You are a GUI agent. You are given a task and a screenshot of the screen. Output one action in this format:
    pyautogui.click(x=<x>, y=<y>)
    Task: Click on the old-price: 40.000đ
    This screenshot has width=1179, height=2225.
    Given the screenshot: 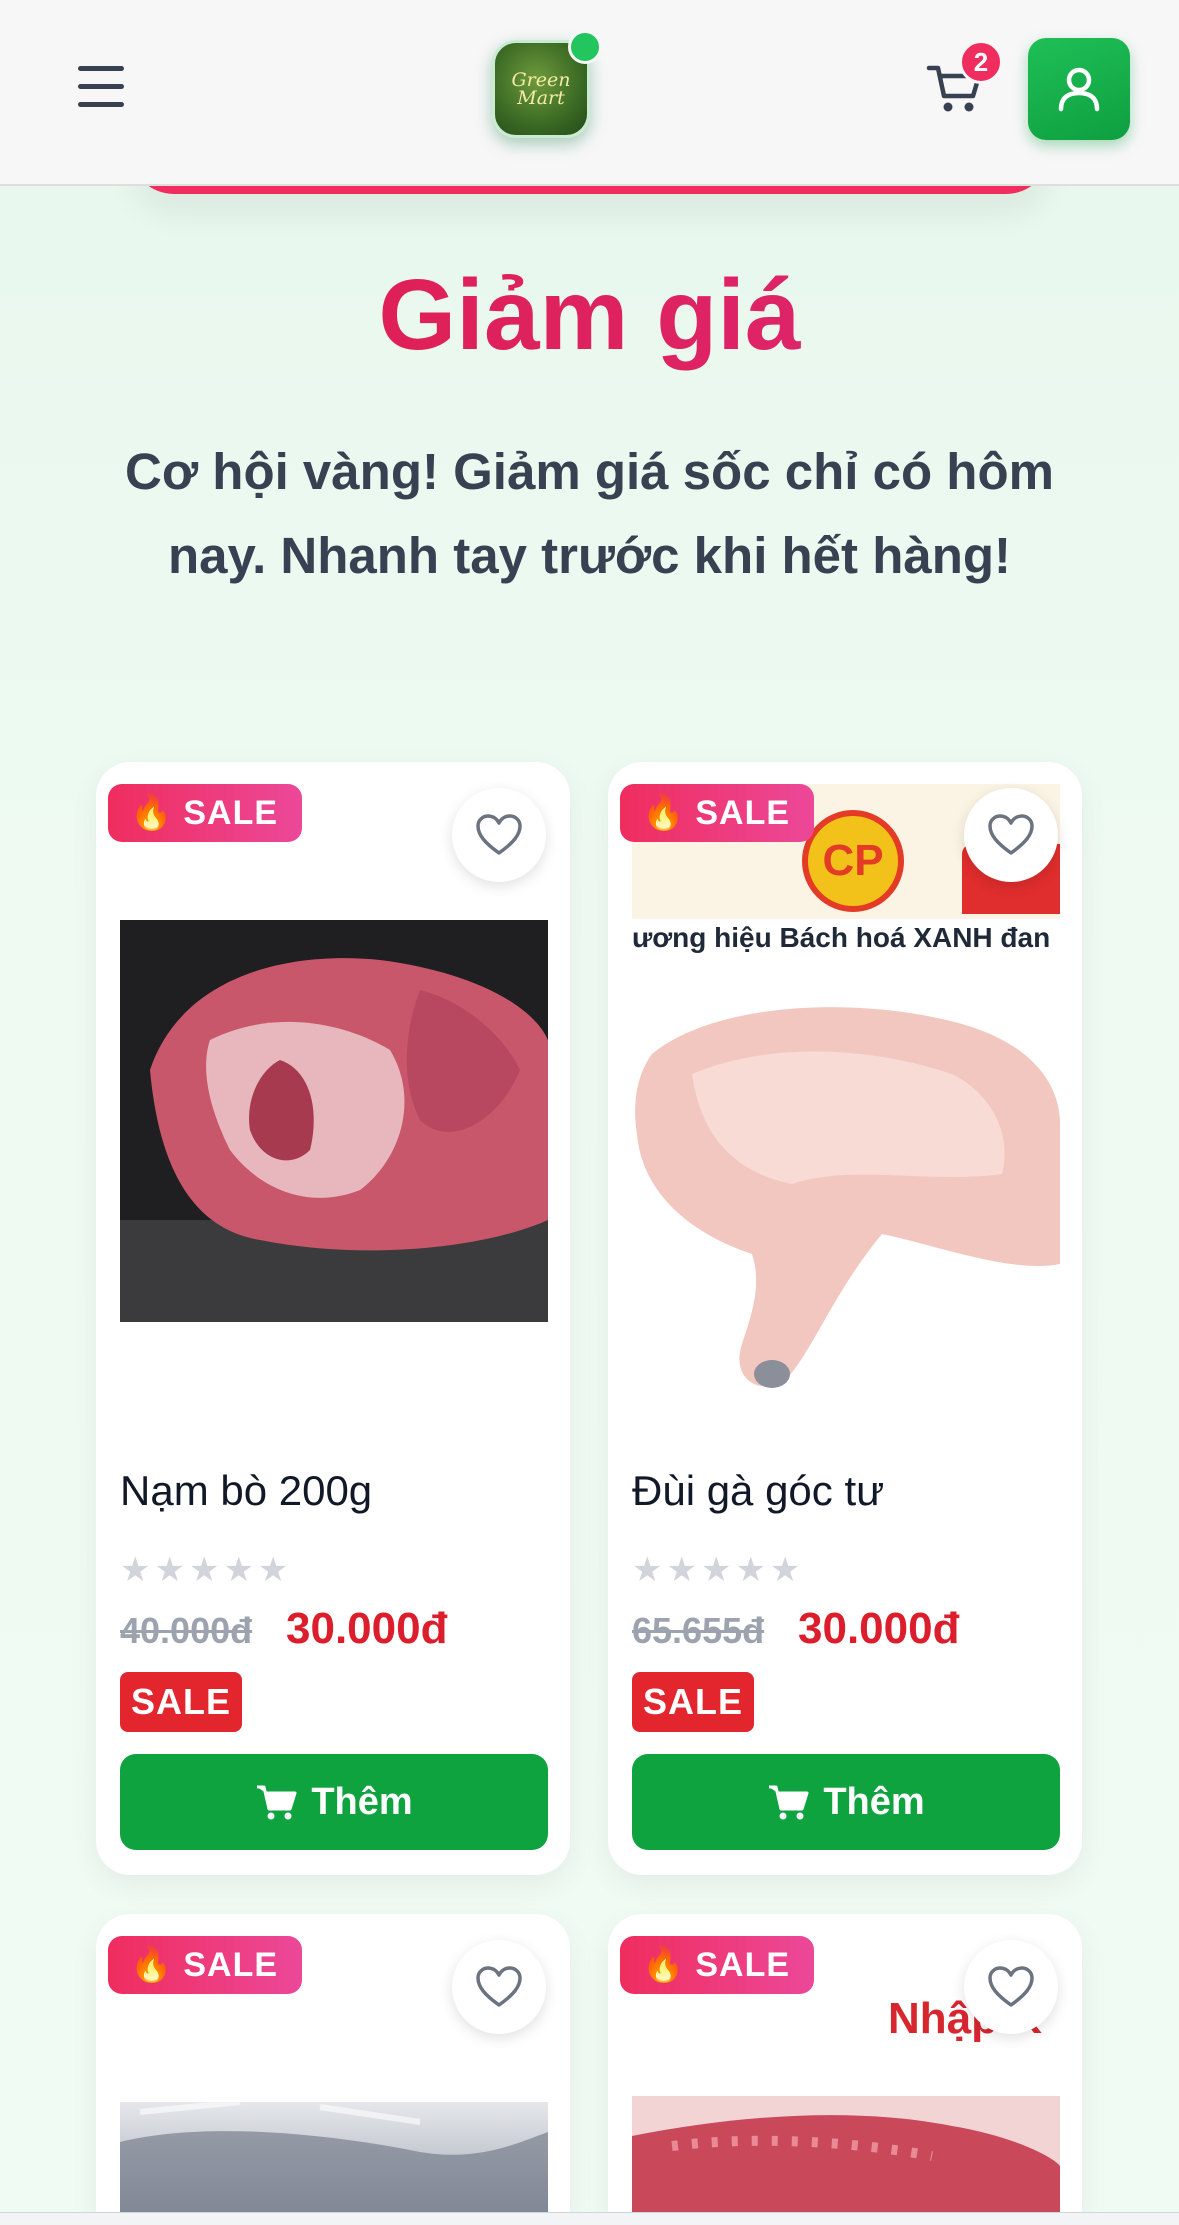 What is the action you would take?
    pyautogui.click(x=186, y=1630)
    